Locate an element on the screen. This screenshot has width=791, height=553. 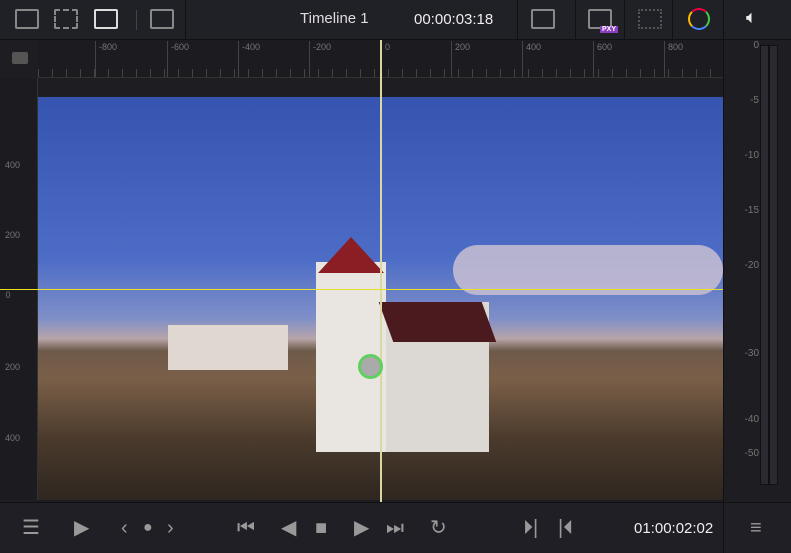
sliders-icon: ☰ is located at coordinates (31, 528).